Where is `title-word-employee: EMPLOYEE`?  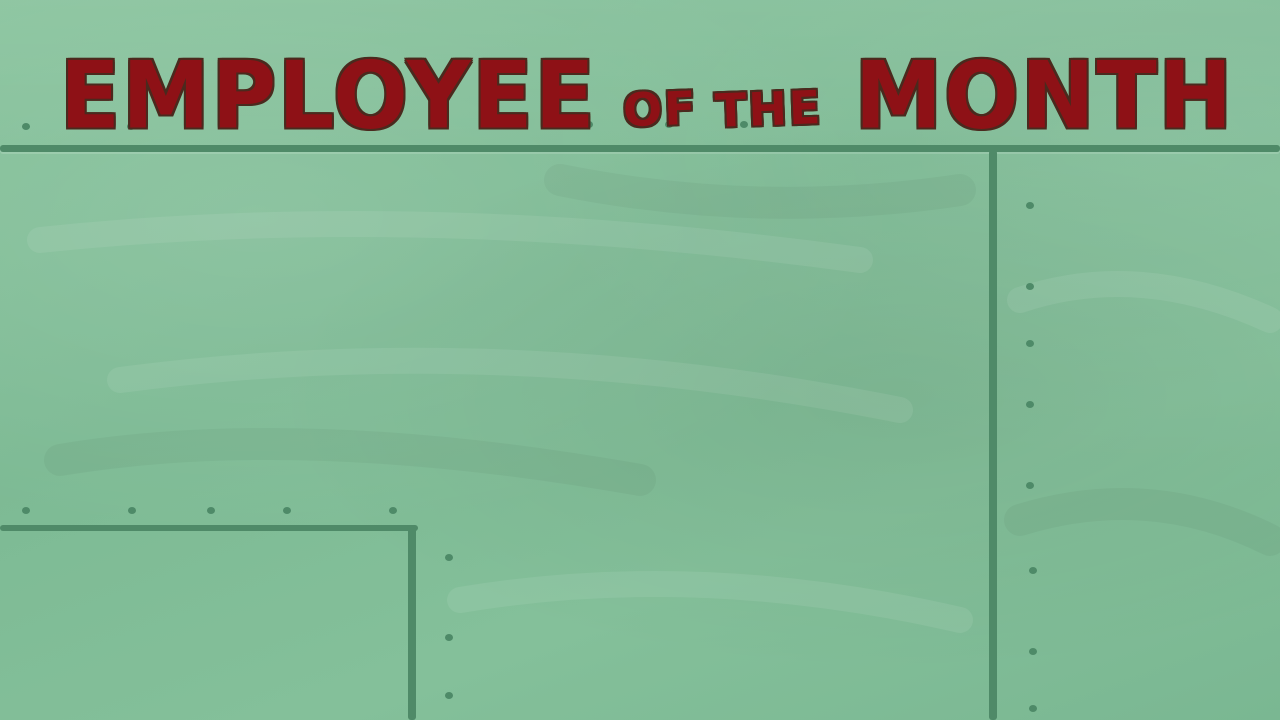
title-word-employee: EMPLOYEE is located at coordinates (328, 95).